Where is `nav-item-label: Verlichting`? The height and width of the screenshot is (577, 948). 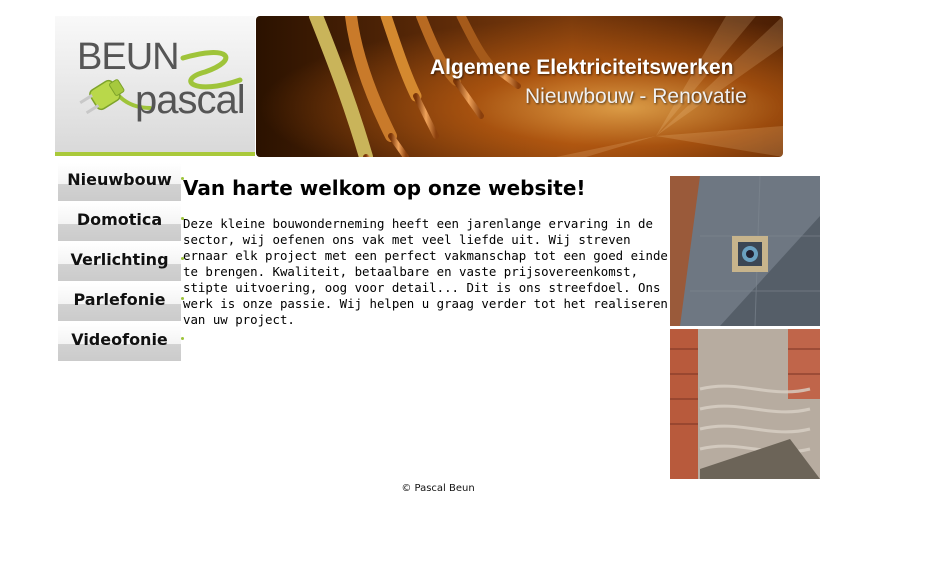 nav-item-label: Verlichting is located at coordinates (119, 259).